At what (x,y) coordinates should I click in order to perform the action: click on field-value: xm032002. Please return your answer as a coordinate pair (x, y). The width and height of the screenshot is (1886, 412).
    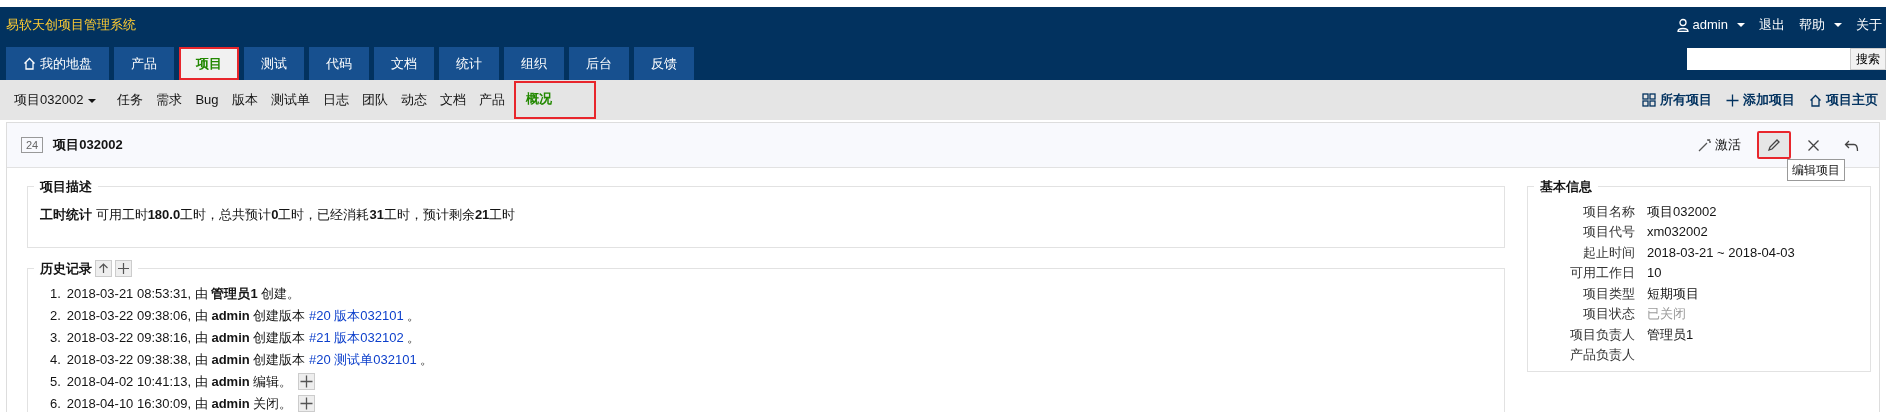
    Looking at the image, I should click on (1677, 232).